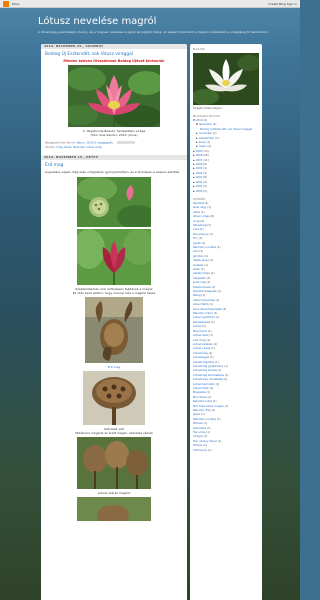 The width and height of the screenshot is (320, 600). What do you see at coordinates (198, 256) in the screenshot?
I see `label-item-link: gömbös` at bounding box center [198, 256].